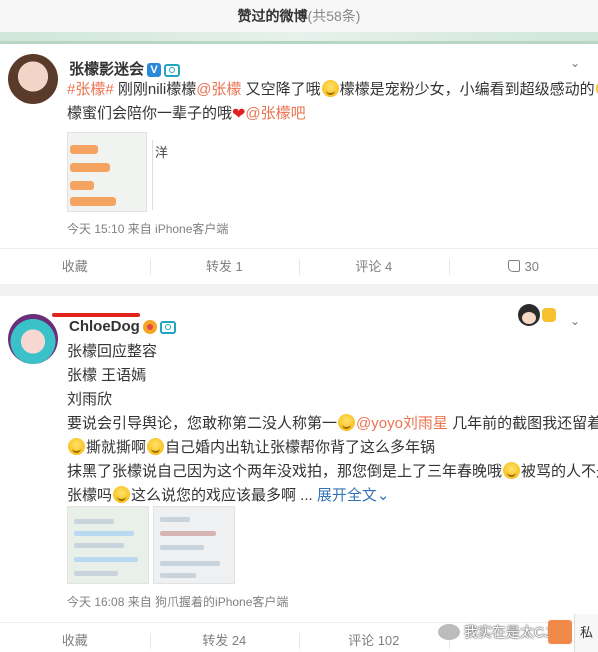  I want to click on sticker-cat, so click(549, 315).